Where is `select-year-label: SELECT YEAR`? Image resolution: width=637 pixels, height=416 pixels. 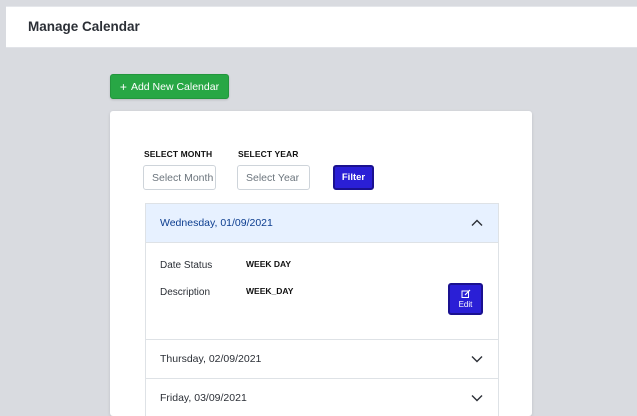 select-year-label: SELECT YEAR is located at coordinates (268, 154).